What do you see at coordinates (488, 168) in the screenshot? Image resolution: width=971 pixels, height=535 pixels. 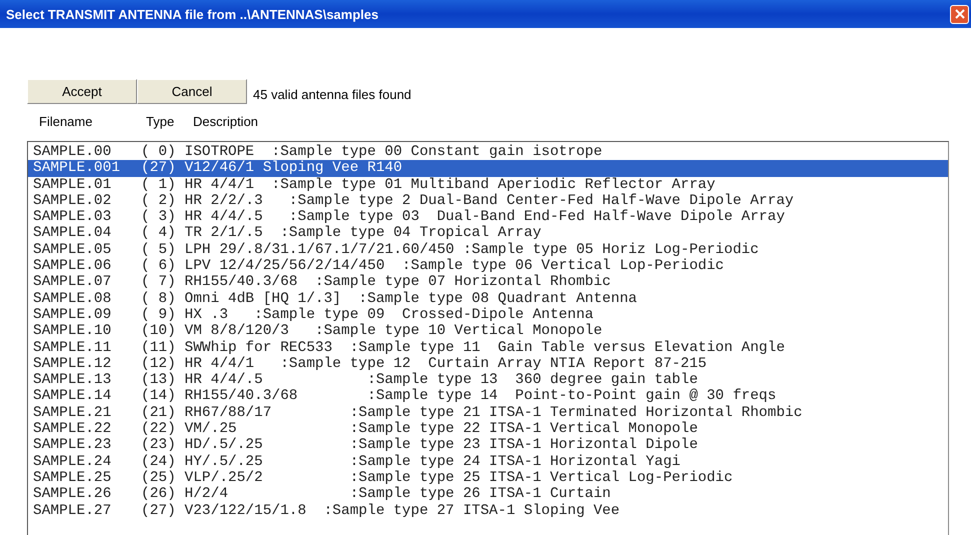 I see `file-row: SAMPLE.001 (27) V12/46/1 Sloping Vee R140` at bounding box center [488, 168].